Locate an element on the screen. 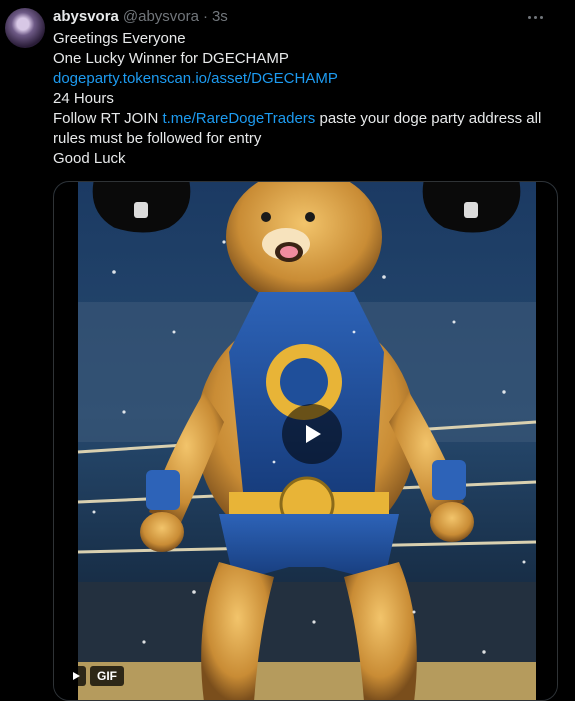  tweet-header: abysvora @abysvora · 3s is located at coordinates (140, 18).